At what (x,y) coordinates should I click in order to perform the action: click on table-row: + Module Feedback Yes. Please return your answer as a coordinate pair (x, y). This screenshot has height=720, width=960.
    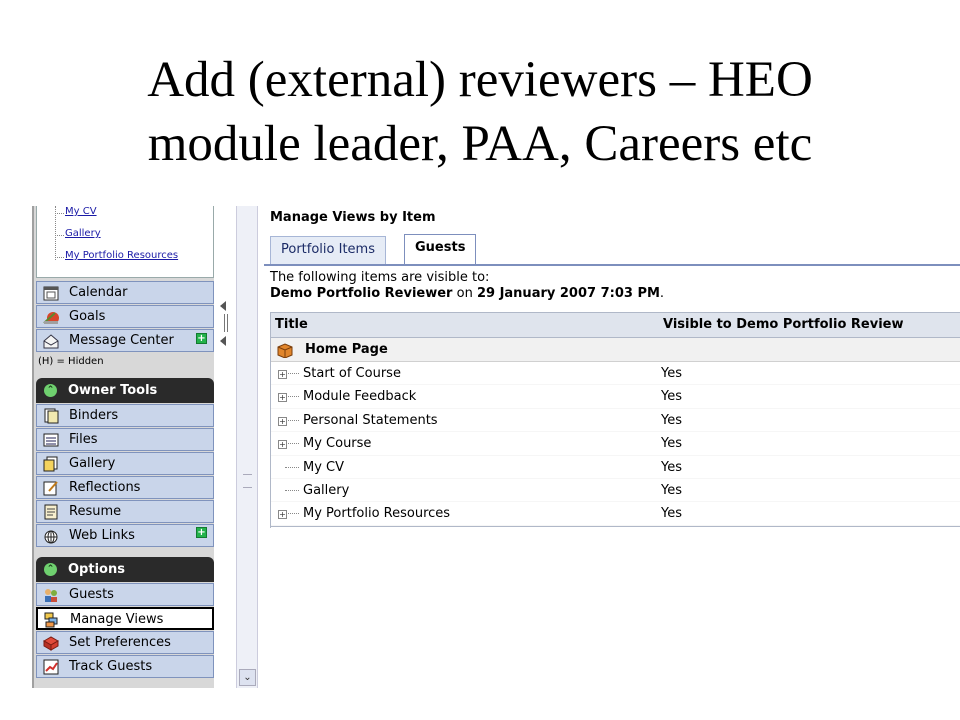
    Looking at the image, I should click on (615, 397).